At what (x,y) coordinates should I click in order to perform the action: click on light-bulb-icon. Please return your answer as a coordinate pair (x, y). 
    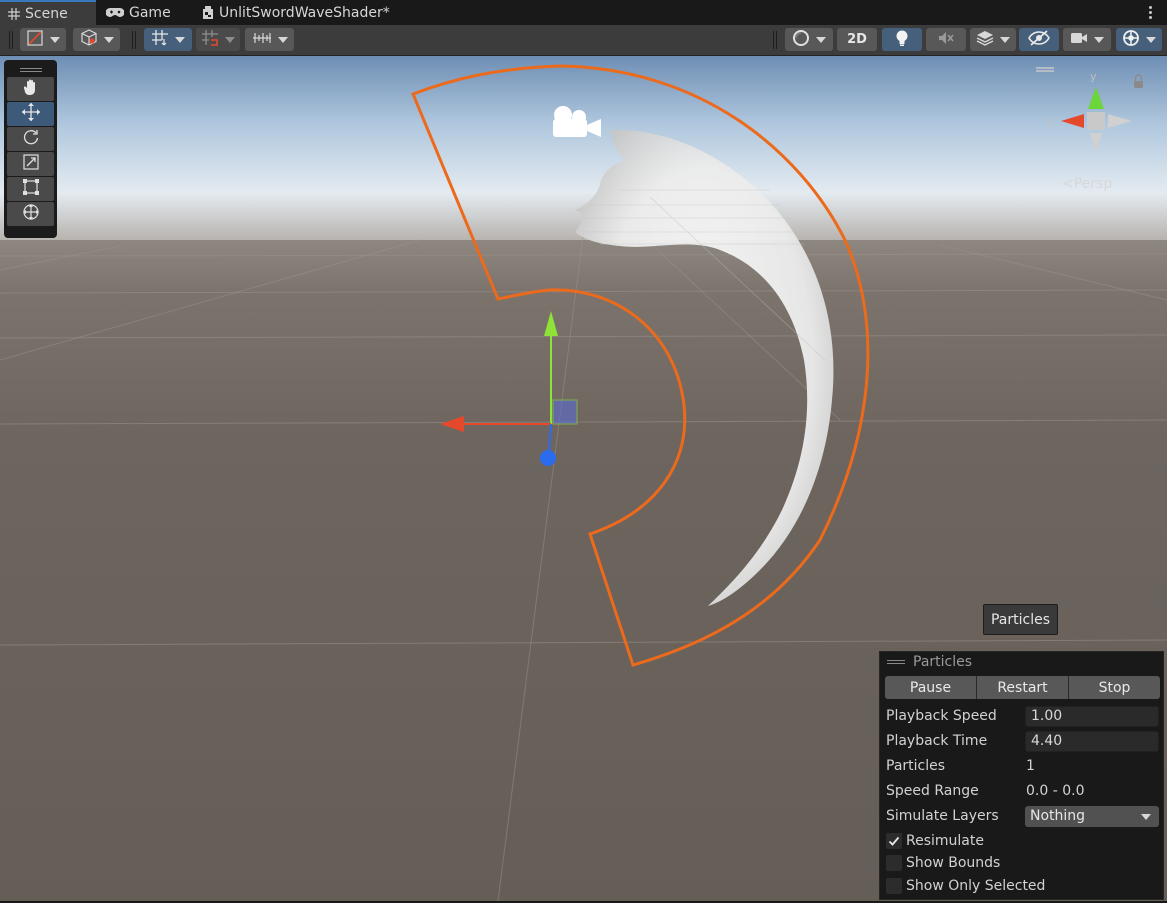
    Looking at the image, I should click on (902, 40).